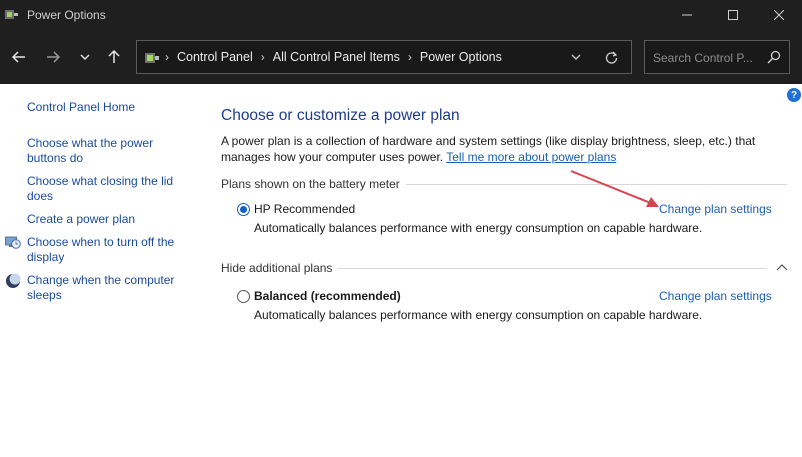  I want to click on description-text: manages how your computer uses power., so click(332, 156).